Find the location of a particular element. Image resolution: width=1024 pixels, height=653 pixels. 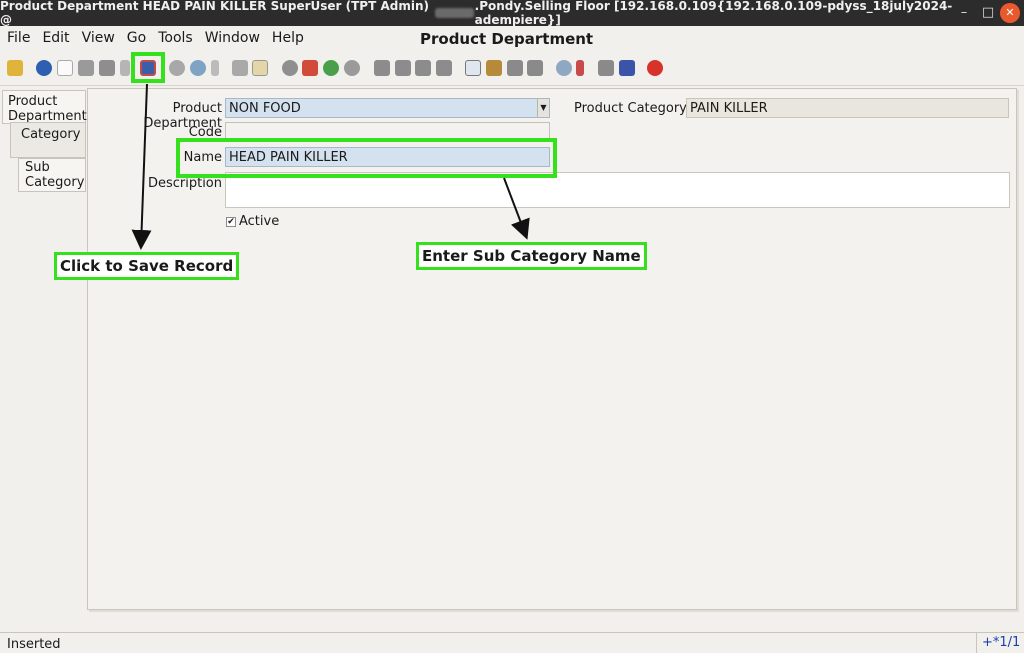

refresh-icon is located at coordinates (177, 68).